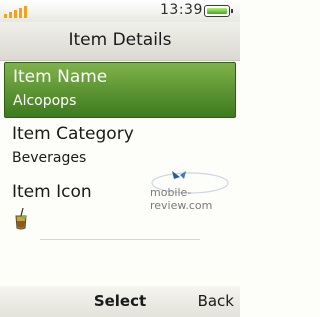  What do you see at coordinates (45, 101) in the screenshot?
I see `item-name-value: Alcopops` at bounding box center [45, 101].